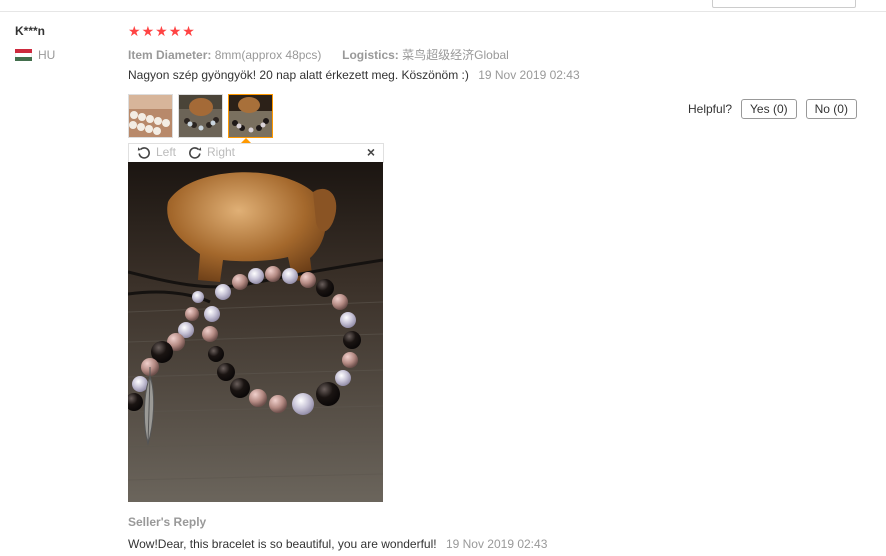 Image resolution: width=886 pixels, height=556 pixels. I want to click on logistics-label: Logistics:, so click(370, 55).